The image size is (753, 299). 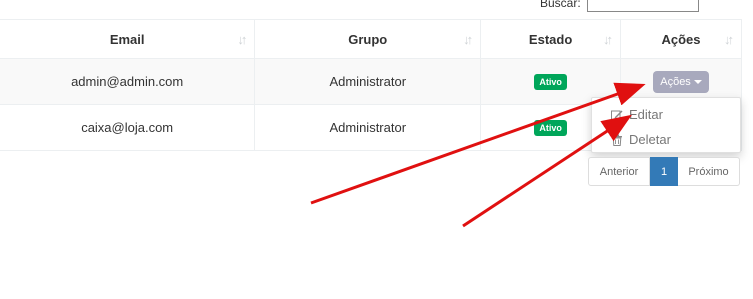 I want to click on column-header-label: Estado, so click(x=550, y=39).